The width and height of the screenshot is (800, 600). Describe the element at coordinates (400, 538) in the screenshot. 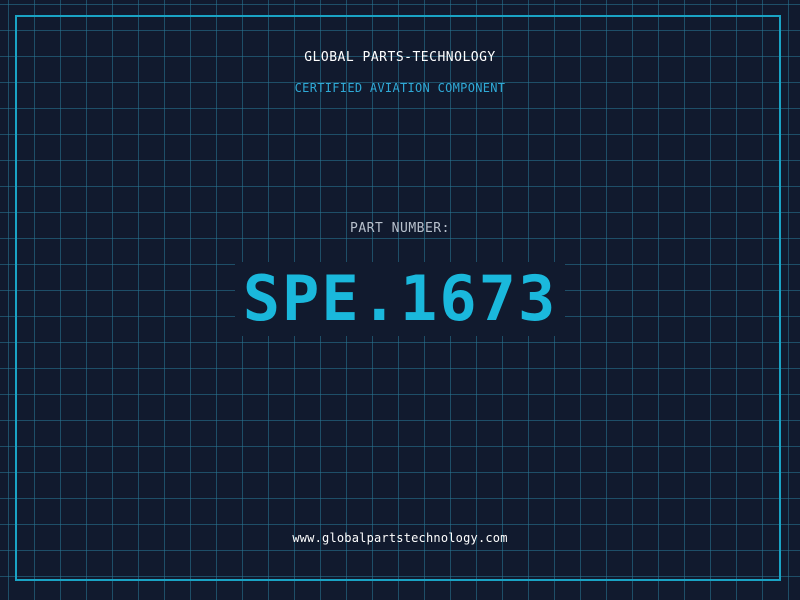

I see `website-url: www.globalpartstechnology.com` at that location.